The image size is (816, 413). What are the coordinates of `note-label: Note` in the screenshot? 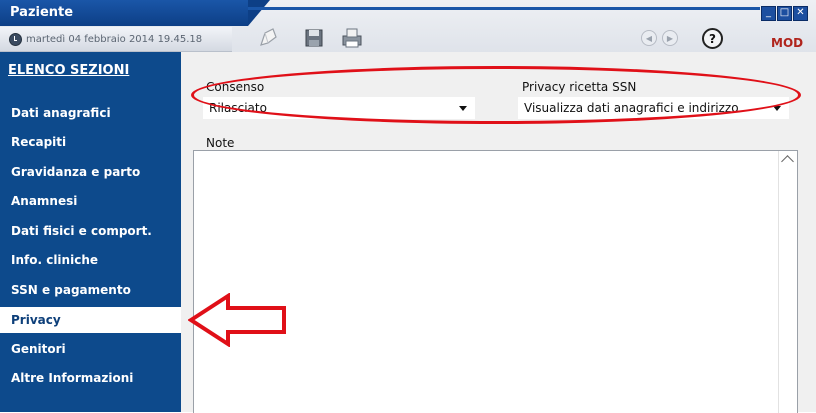 It's located at (220, 143).